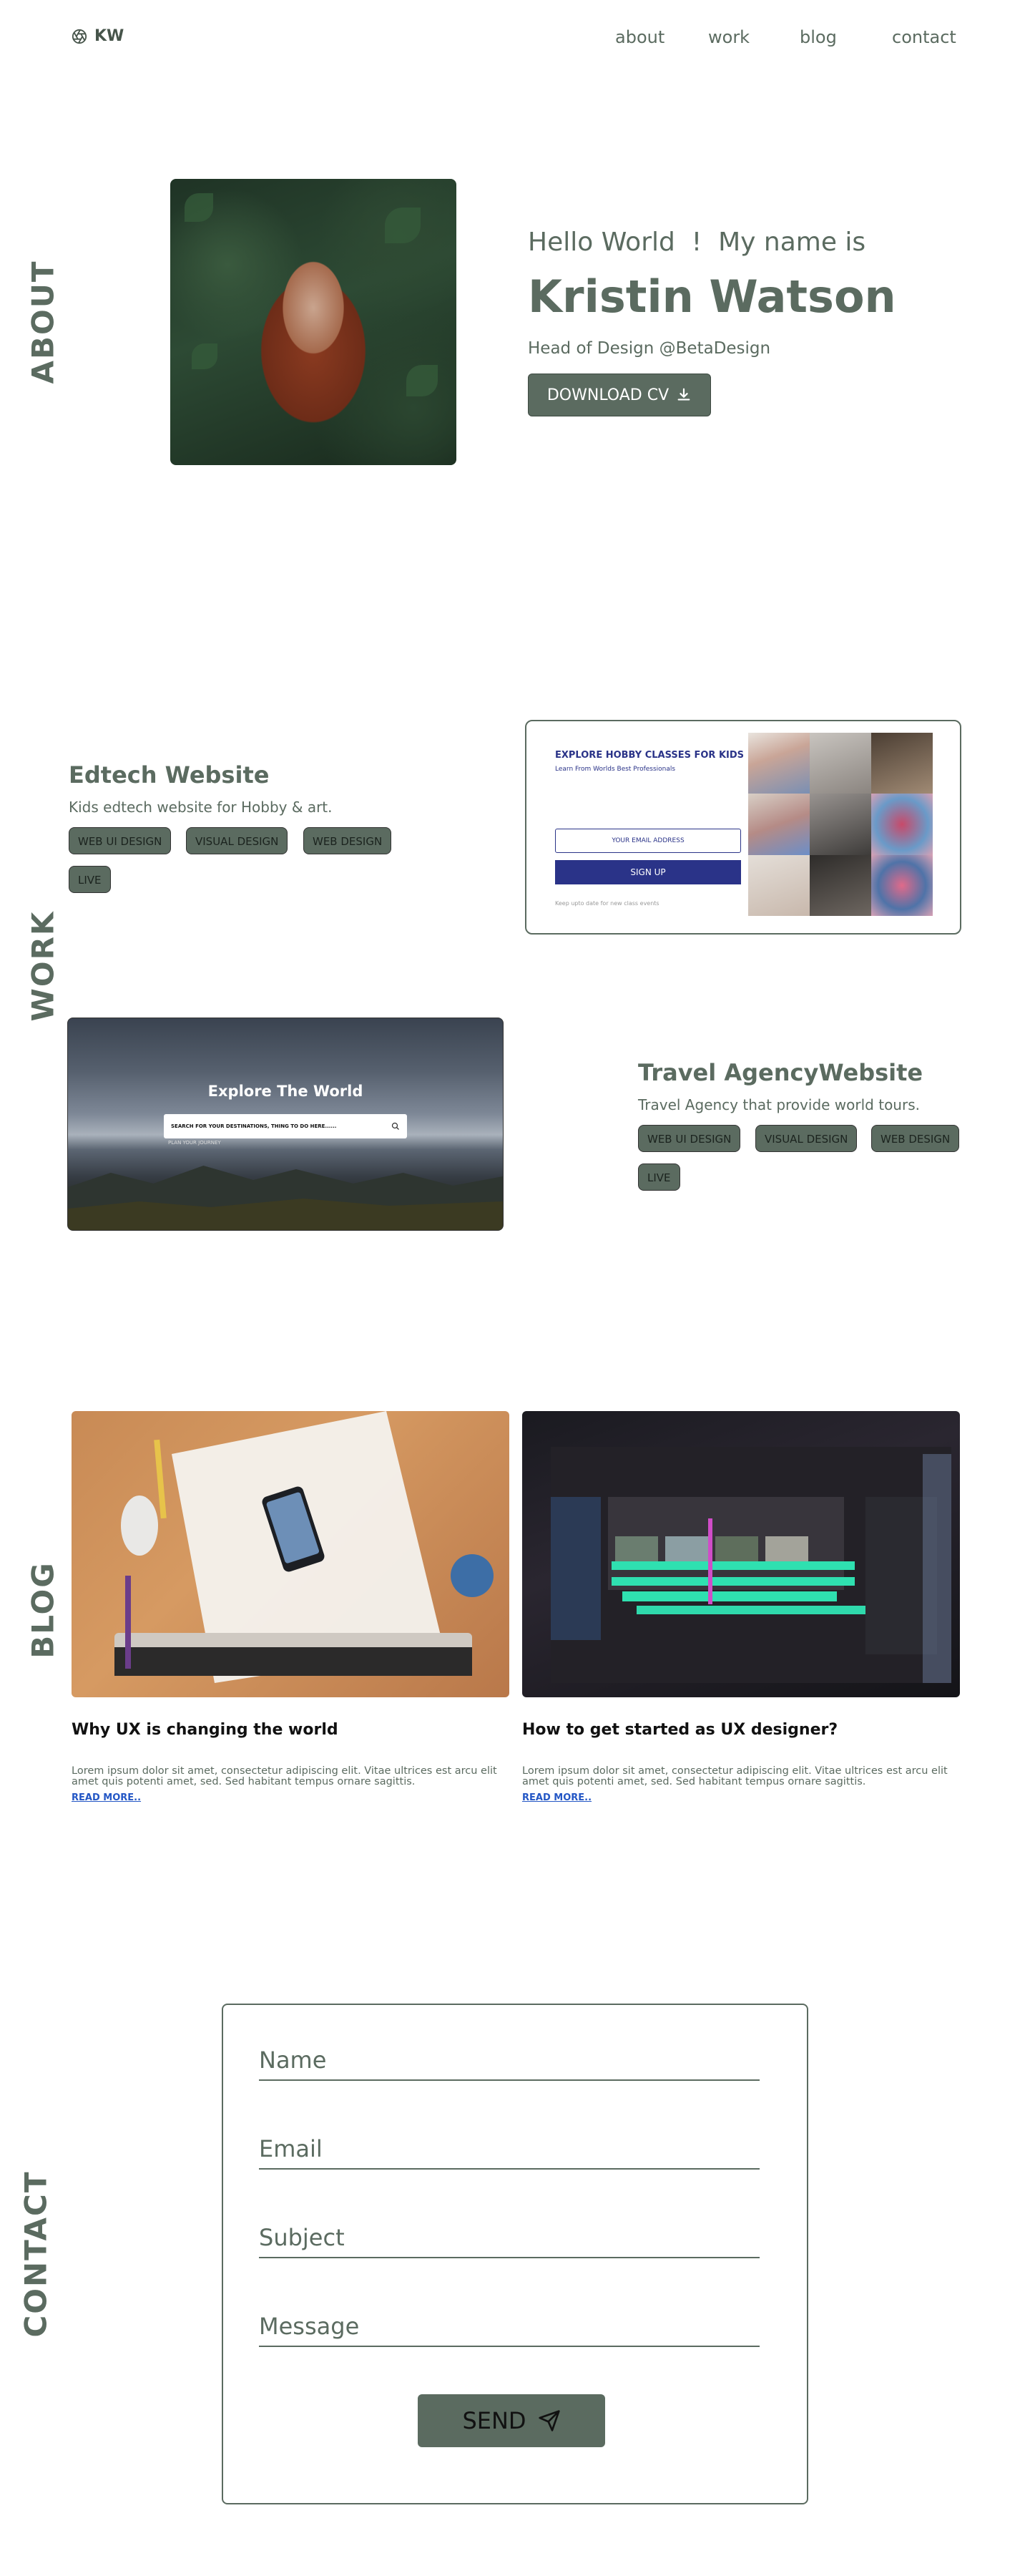 This screenshot has width=1030, height=2576. I want to click on project-title: Edtech Website, so click(169, 775).